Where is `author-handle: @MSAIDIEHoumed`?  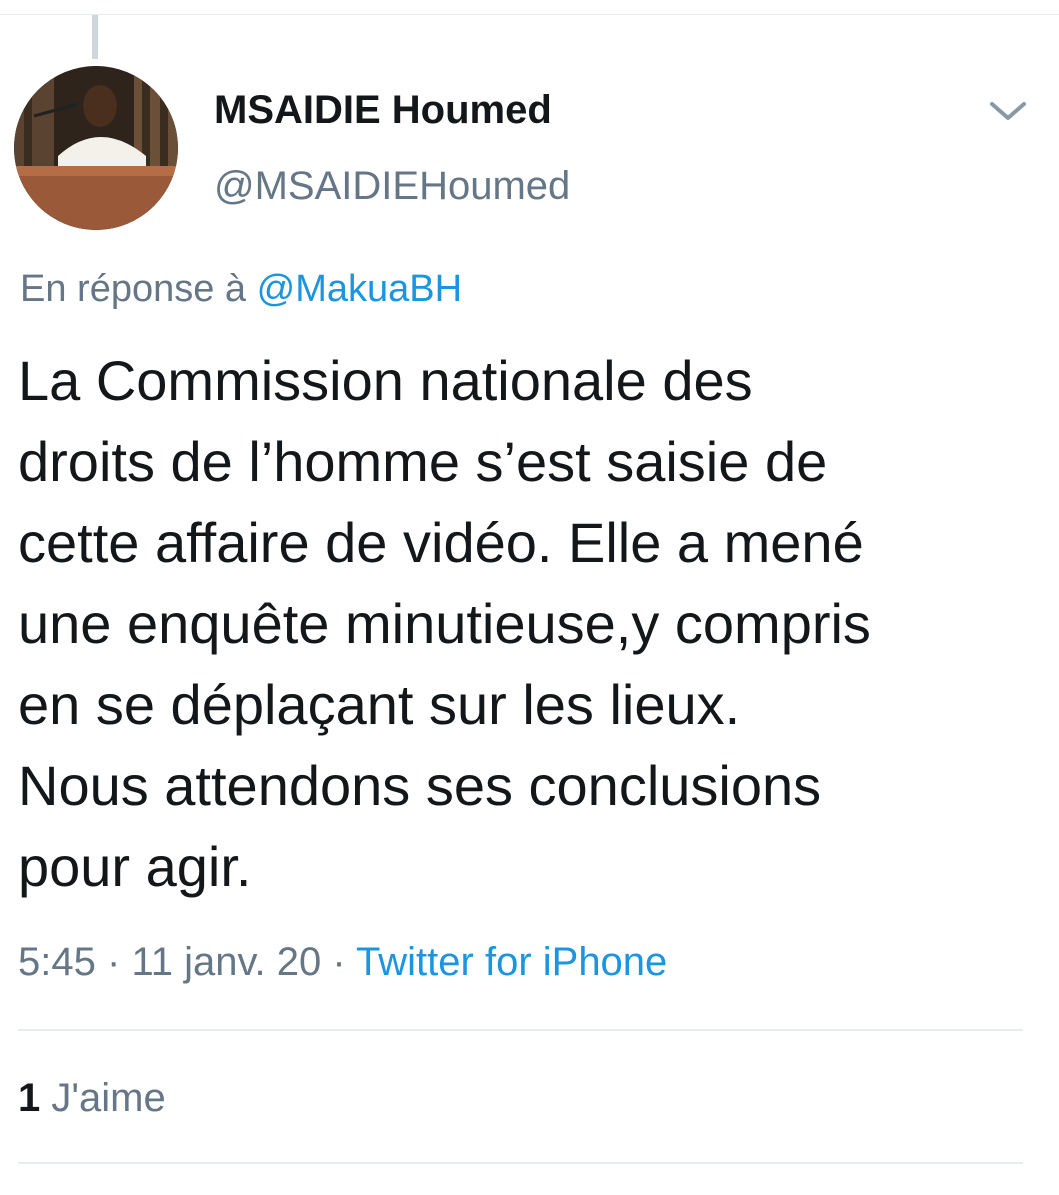 author-handle: @MSAIDIEHoumed is located at coordinates (392, 186).